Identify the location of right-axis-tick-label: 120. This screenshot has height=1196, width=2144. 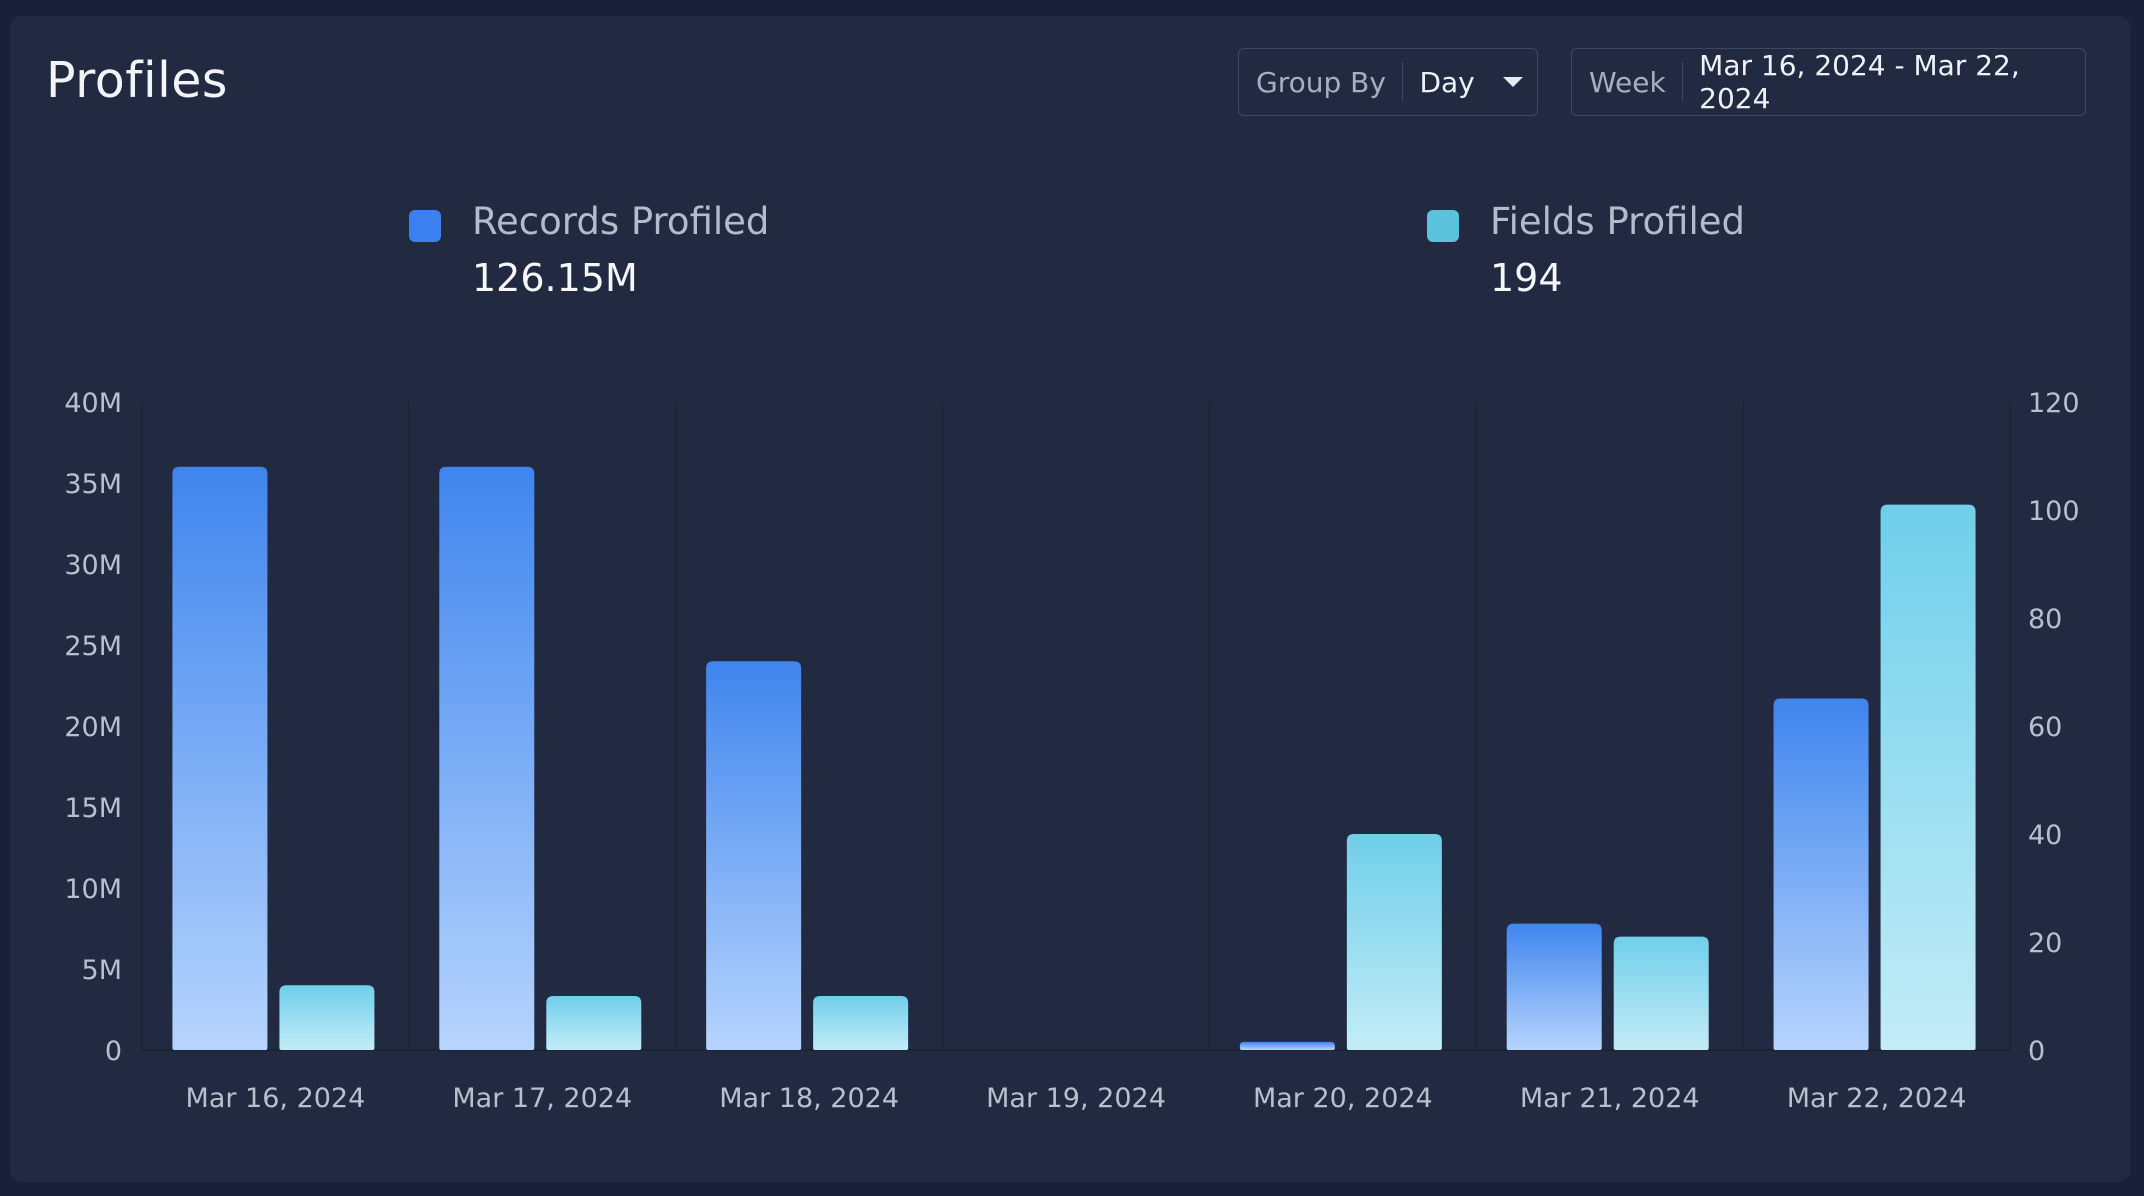
(2054, 403).